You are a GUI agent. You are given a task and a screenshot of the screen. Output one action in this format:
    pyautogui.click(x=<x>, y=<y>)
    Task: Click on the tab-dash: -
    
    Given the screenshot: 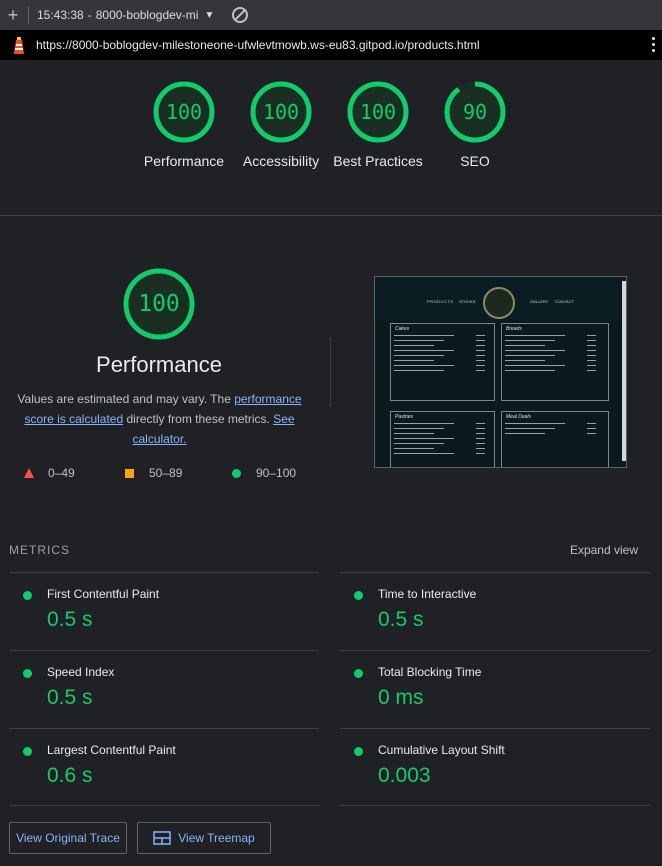 What is the action you would take?
    pyautogui.click(x=89, y=15)
    